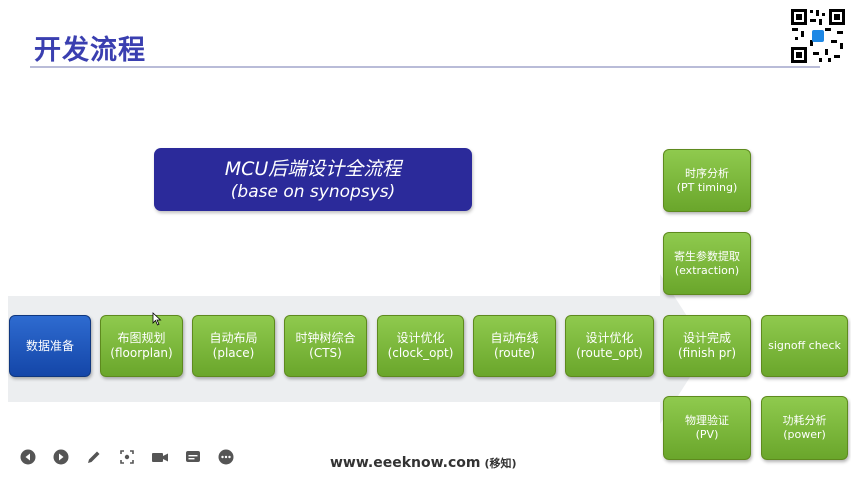 The image size is (851, 487). I want to click on presentation-toolbar, so click(127, 457).